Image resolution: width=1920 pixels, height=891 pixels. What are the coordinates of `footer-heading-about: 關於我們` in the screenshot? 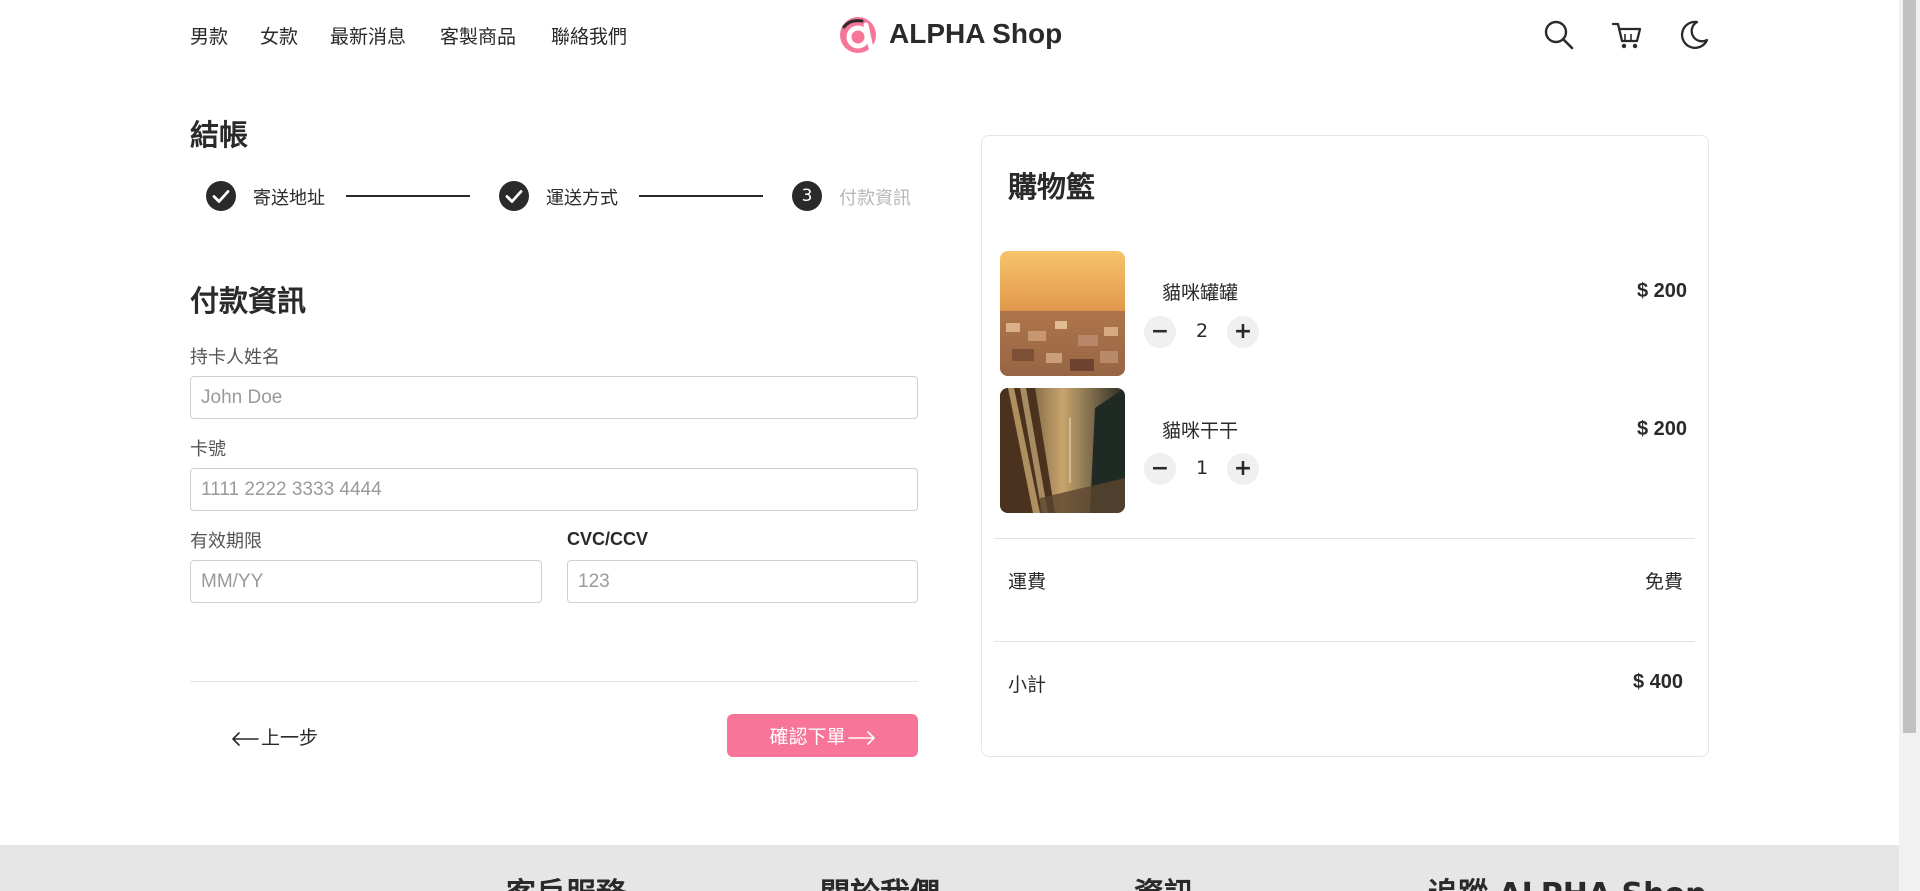 It's located at (880, 880).